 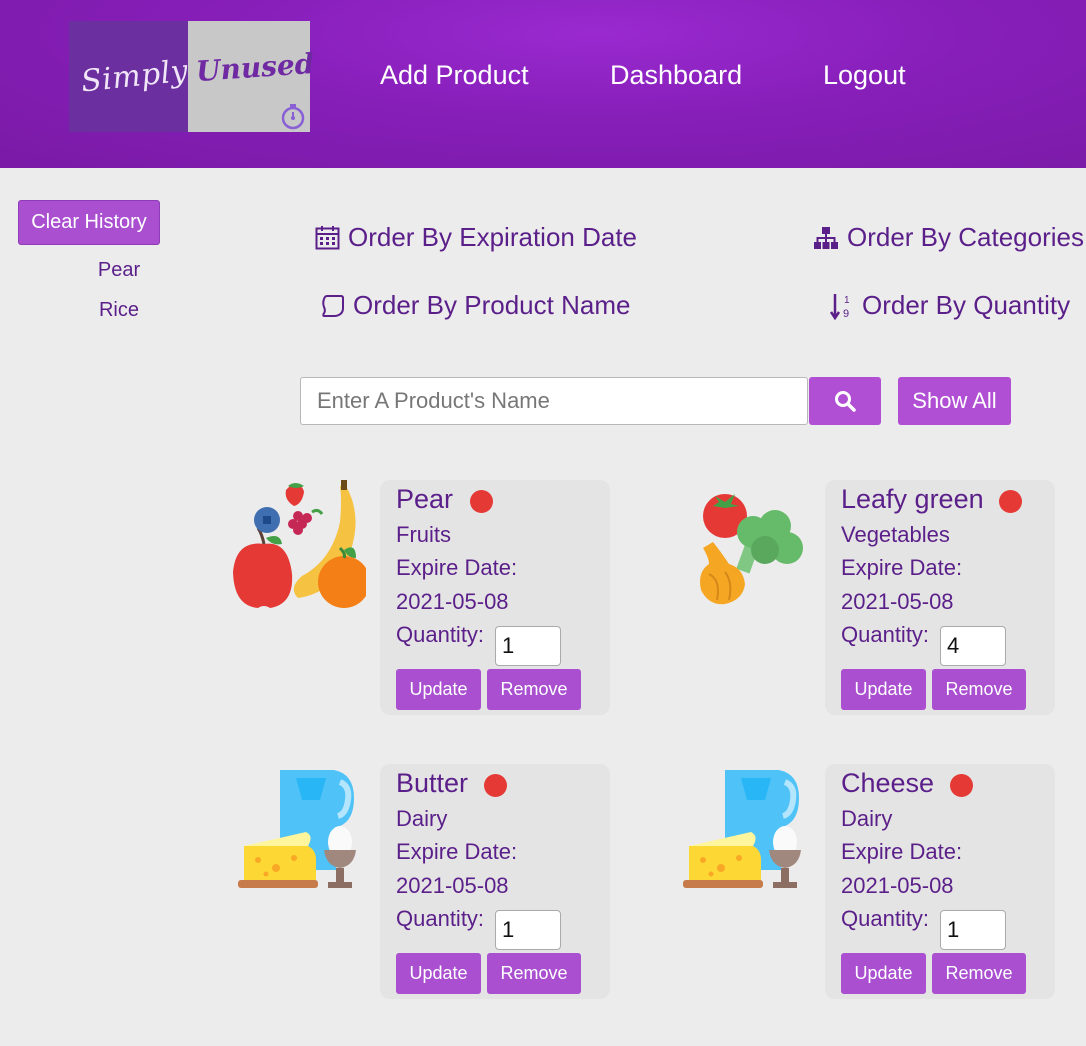 I want to click on logo-left-panel: Simply, so click(x=129, y=76).